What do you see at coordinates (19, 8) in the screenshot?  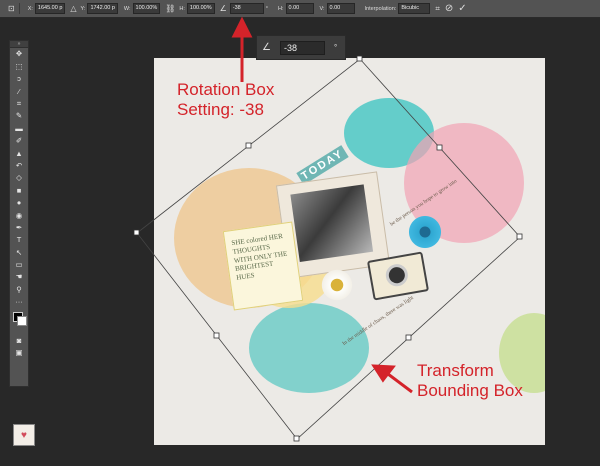 I see `divider` at bounding box center [19, 8].